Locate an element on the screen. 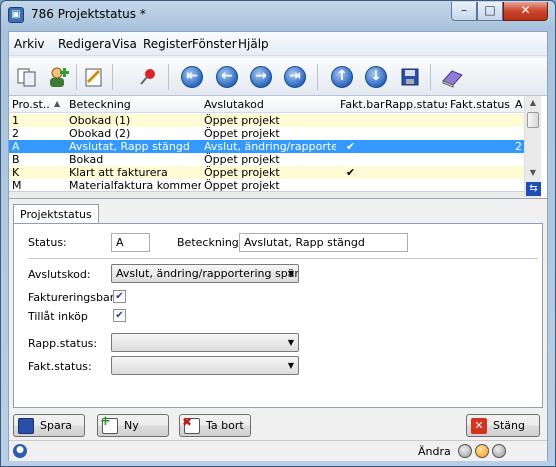  column-header-beteckning: Beteckning is located at coordinates (134, 104).